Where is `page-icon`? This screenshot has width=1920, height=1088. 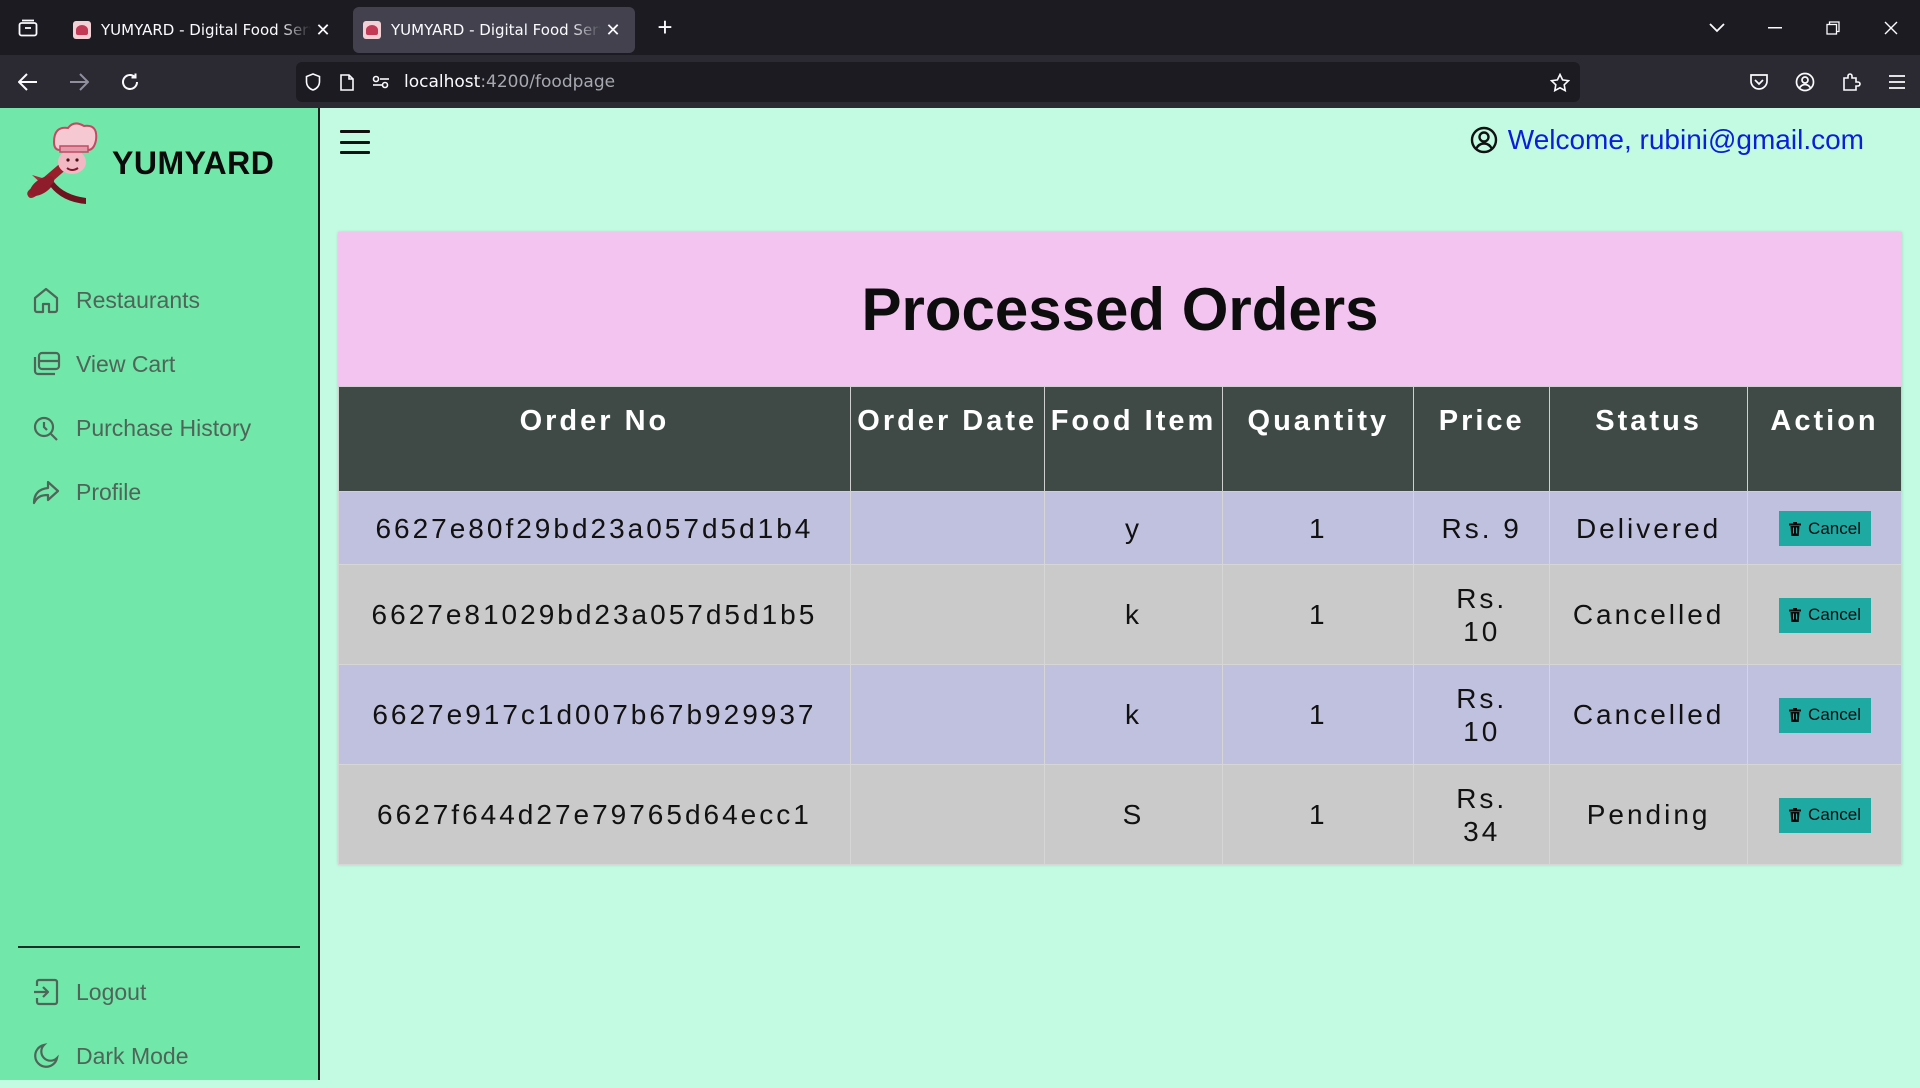 page-icon is located at coordinates (347, 82).